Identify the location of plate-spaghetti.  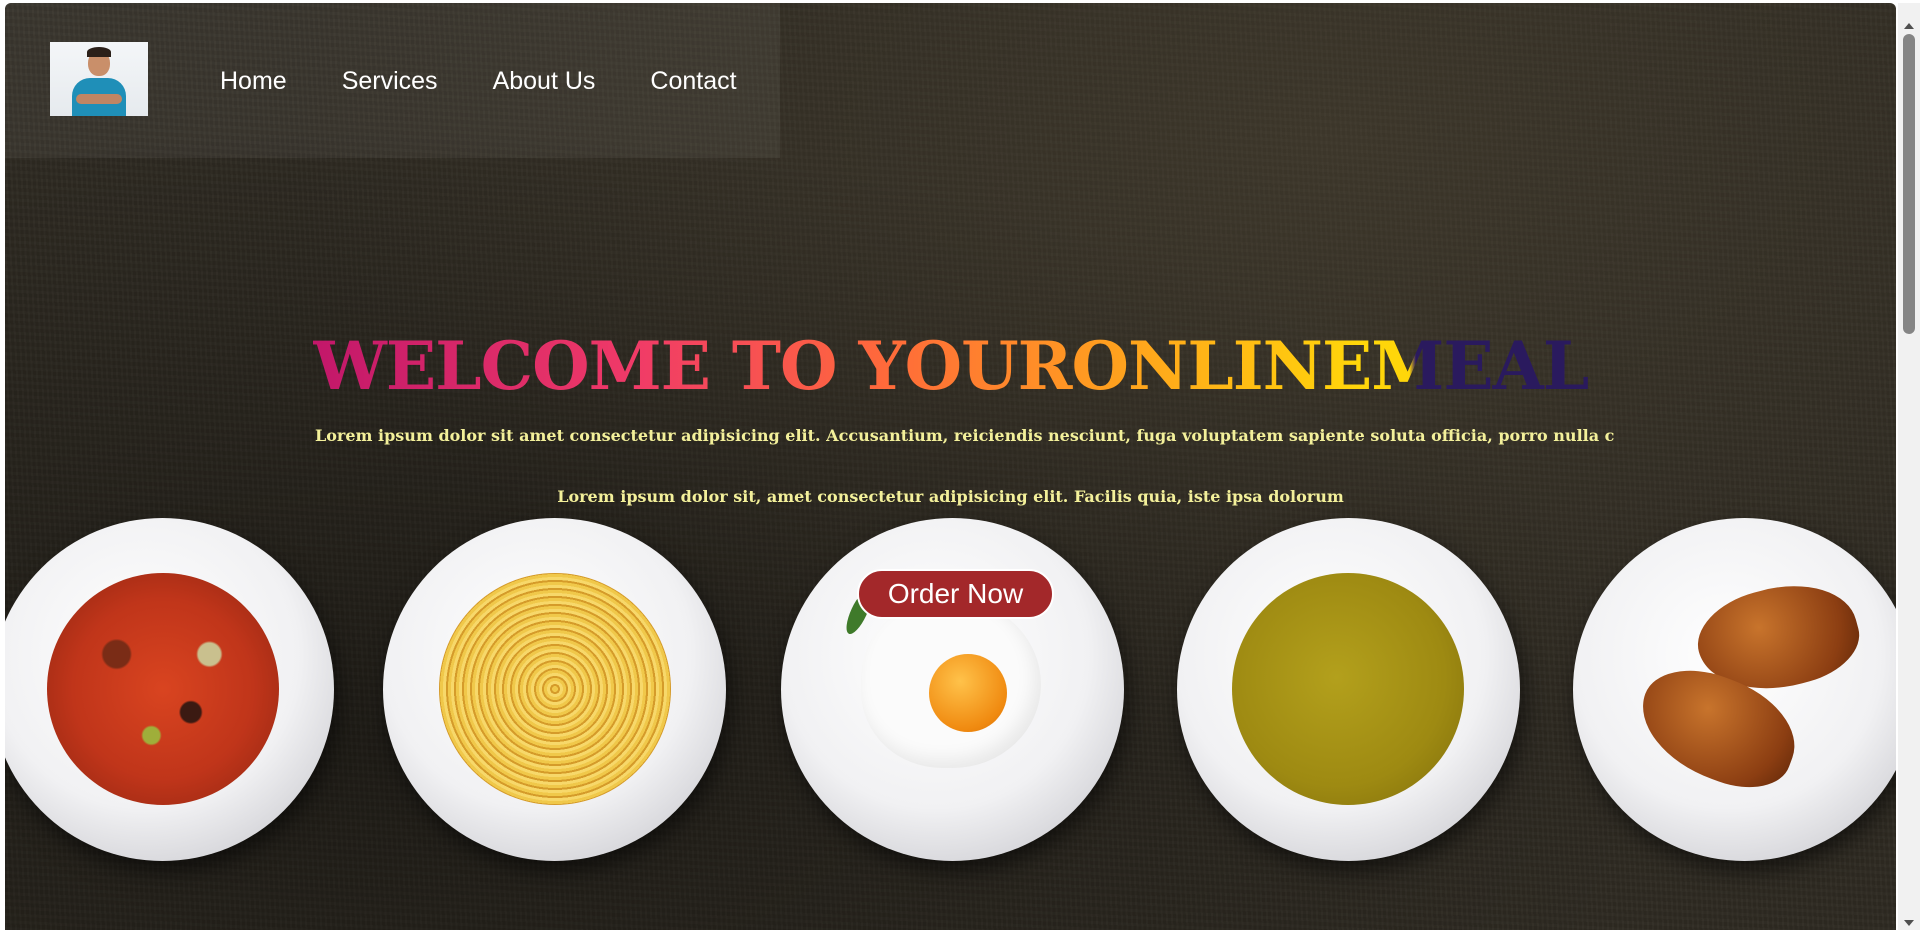
(554, 689).